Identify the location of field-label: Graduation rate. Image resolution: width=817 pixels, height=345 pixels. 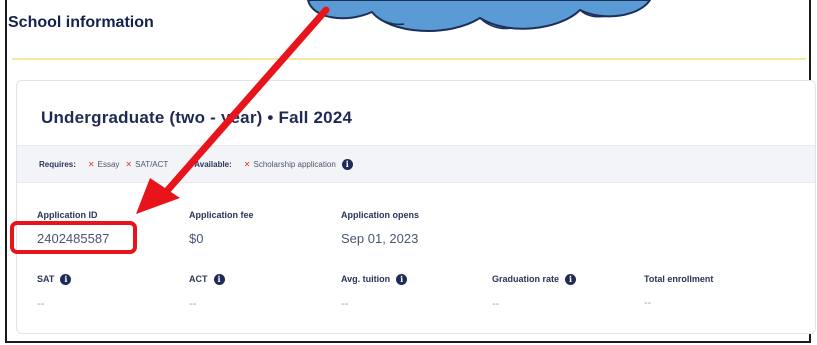
(526, 279).